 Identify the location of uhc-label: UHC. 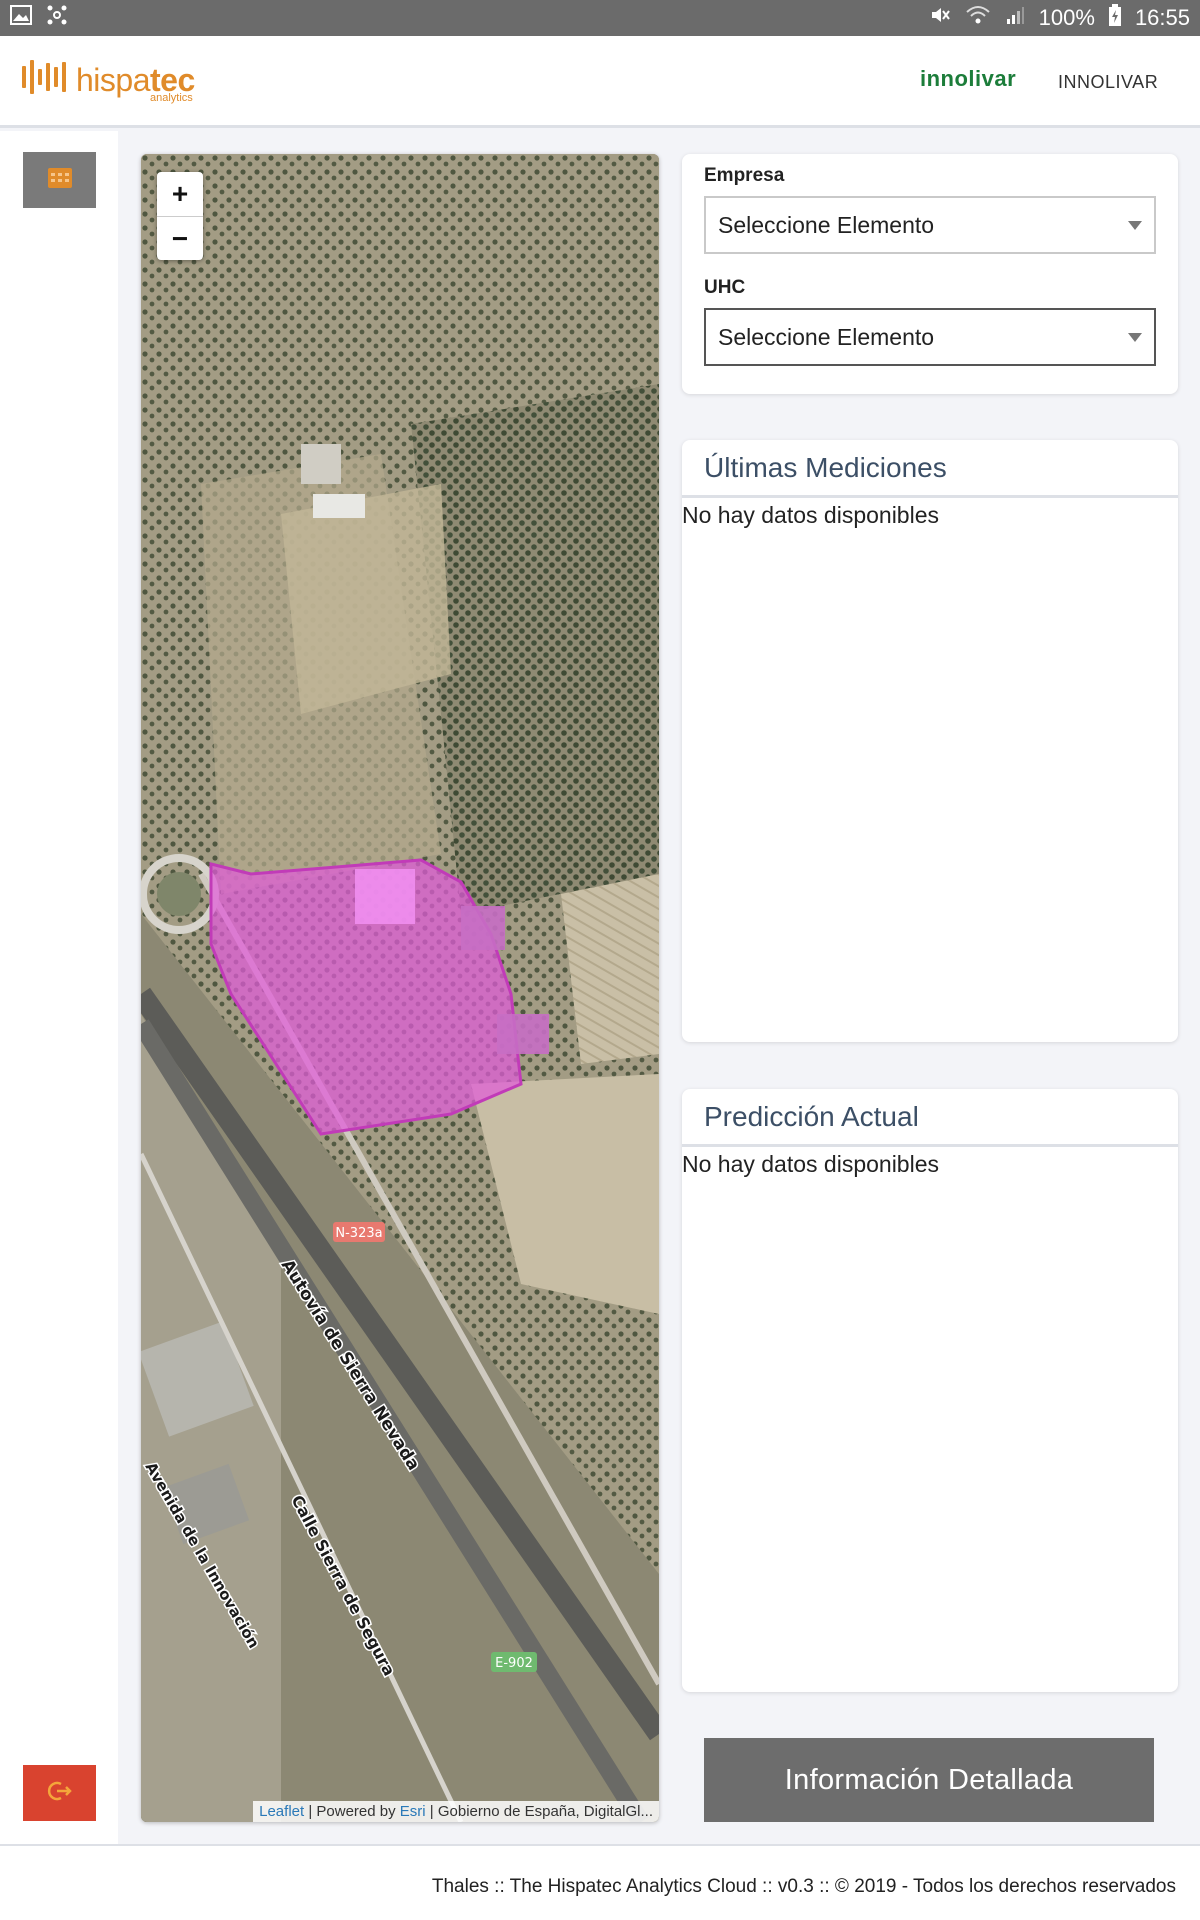
(725, 287).